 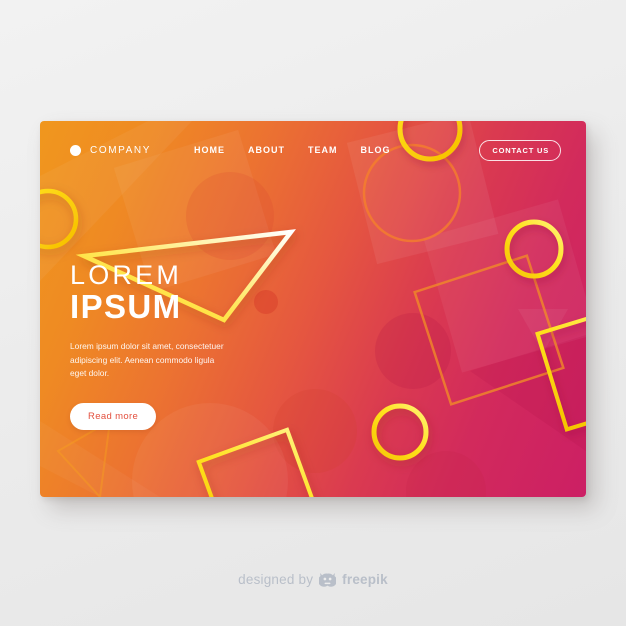 What do you see at coordinates (376, 150) in the screenshot?
I see `nav-item-blog: BLOG` at bounding box center [376, 150].